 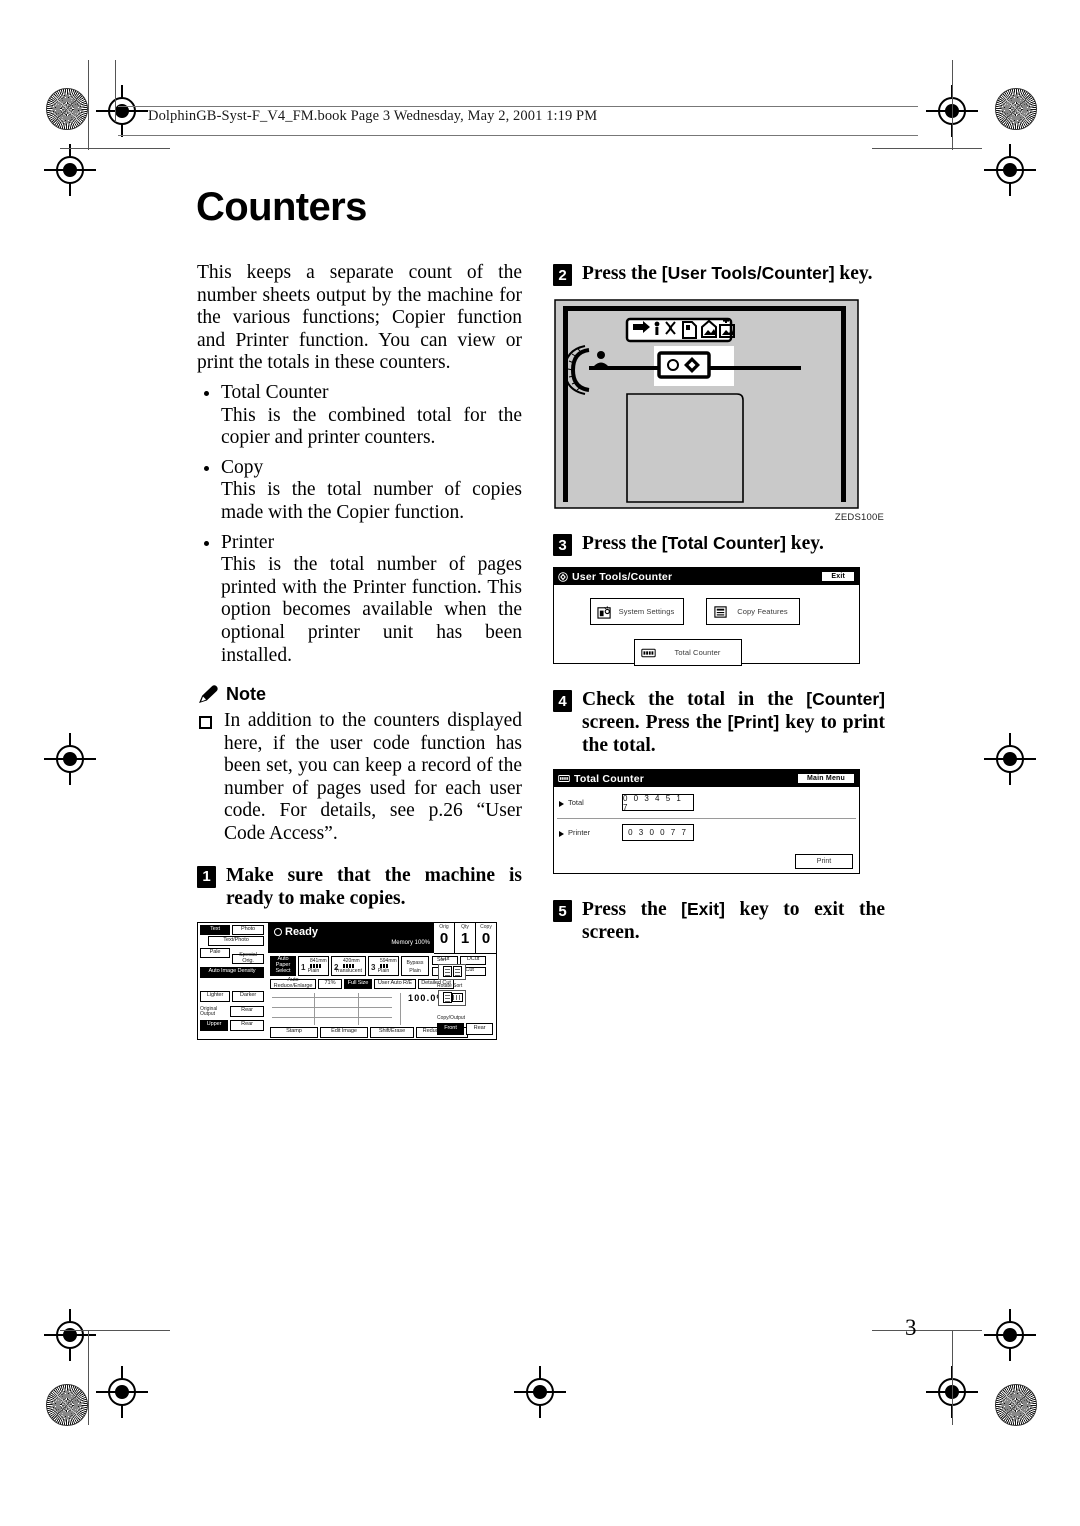 I want to click on bullet-term: Total Counter, so click(x=275, y=392).